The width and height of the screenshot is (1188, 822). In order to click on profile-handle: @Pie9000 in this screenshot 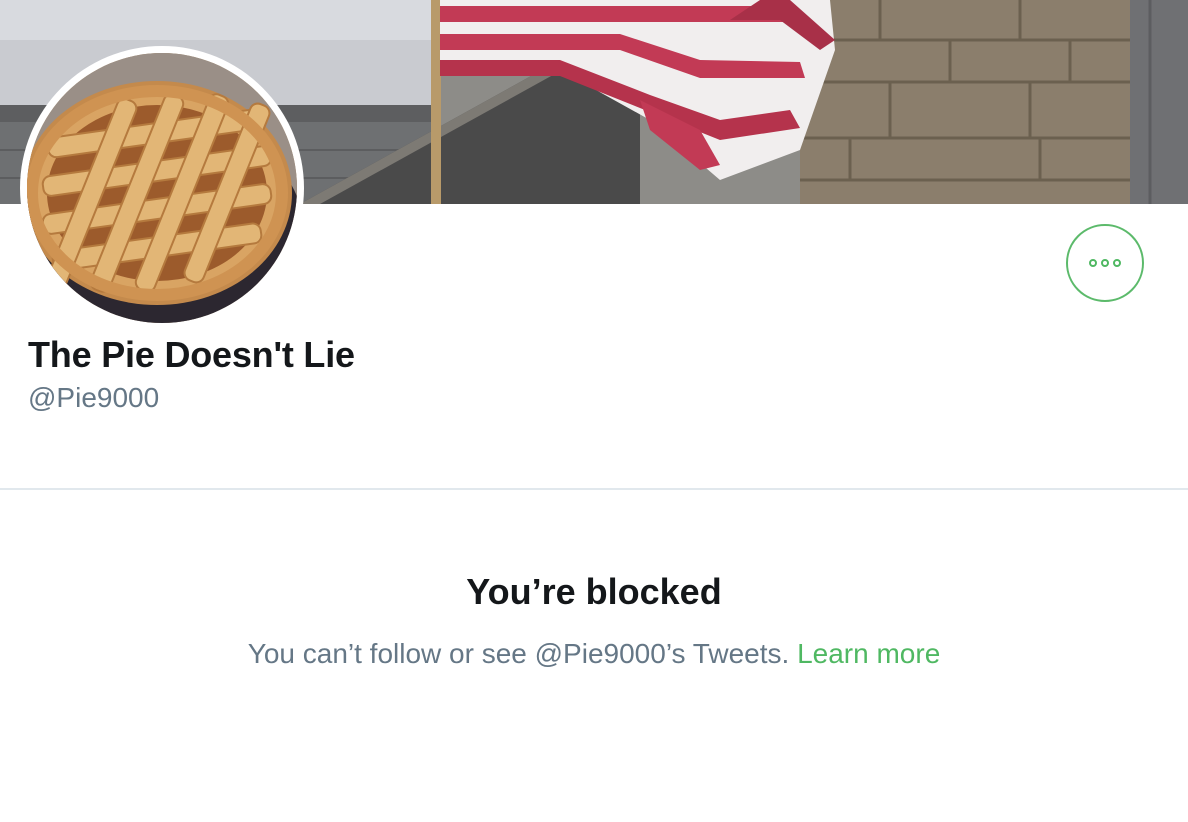, I will do `click(94, 397)`.